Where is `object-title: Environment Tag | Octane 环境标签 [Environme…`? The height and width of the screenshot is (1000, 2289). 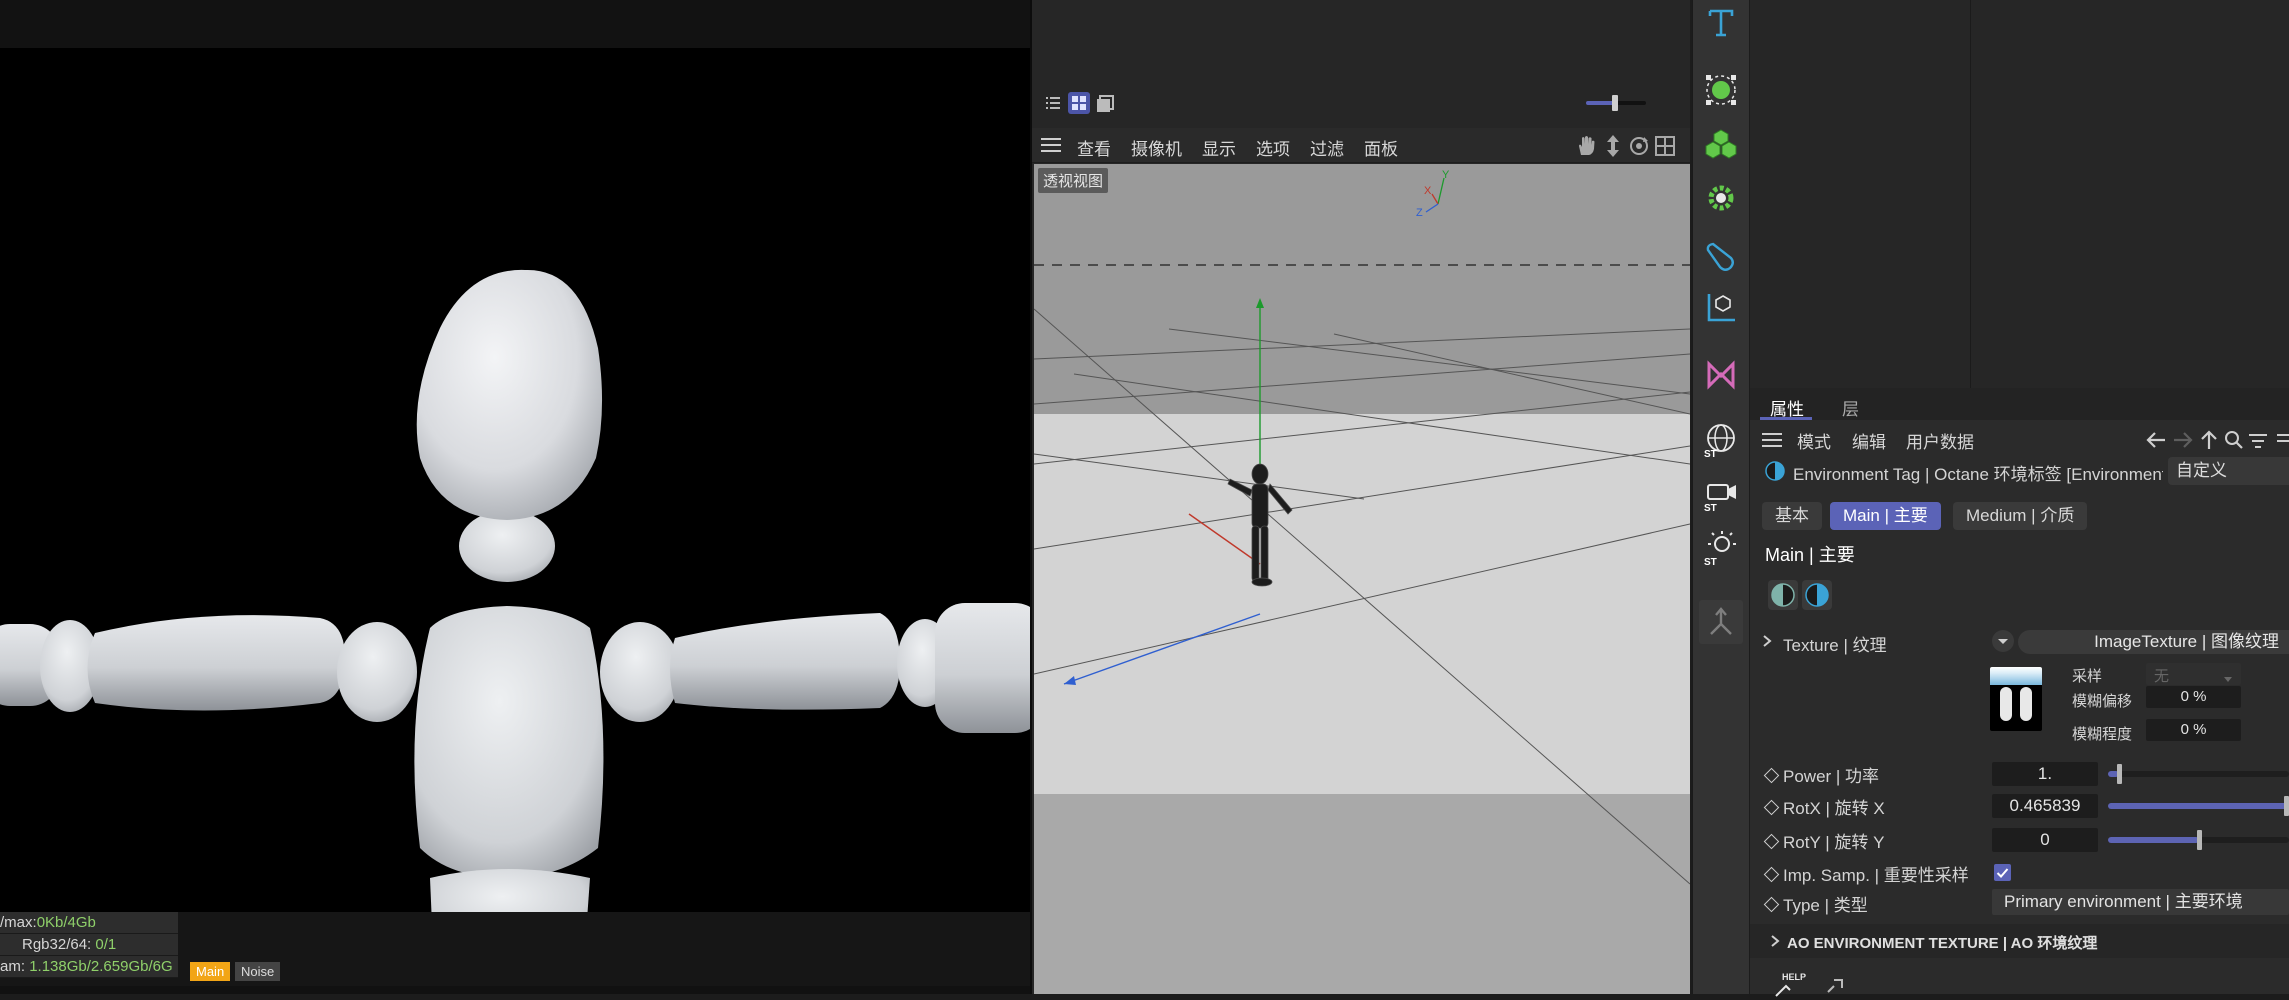 object-title: Environment Tag | Octane 环境标签 [Environme… is located at coordinates (1978, 474).